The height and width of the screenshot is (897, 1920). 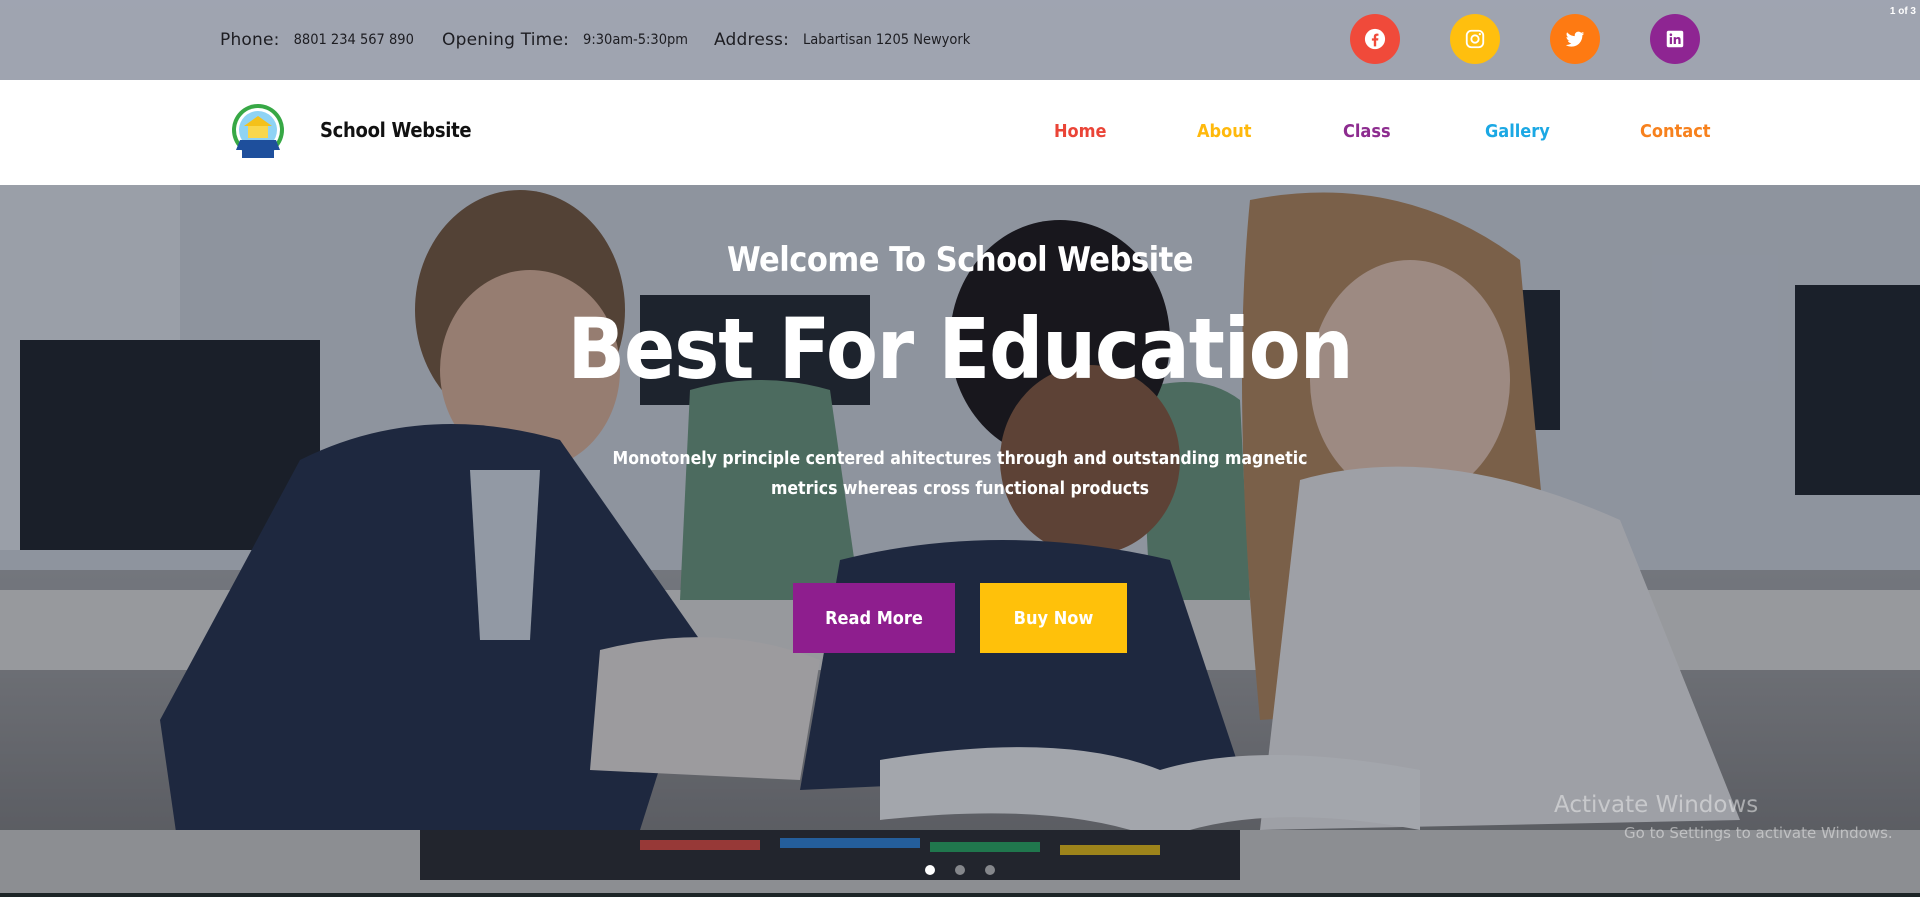 What do you see at coordinates (1367, 131) in the screenshot?
I see `nav-class: Class` at bounding box center [1367, 131].